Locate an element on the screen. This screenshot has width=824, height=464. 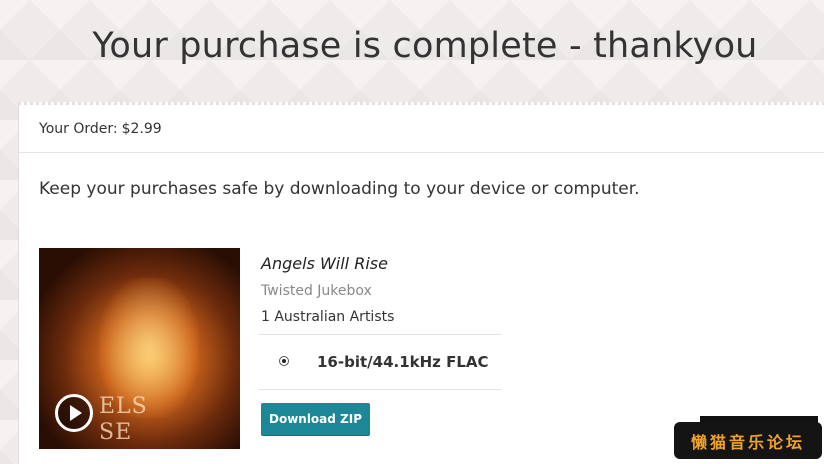
download-zip-button: Download ZIP is located at coordinates (315, 419).